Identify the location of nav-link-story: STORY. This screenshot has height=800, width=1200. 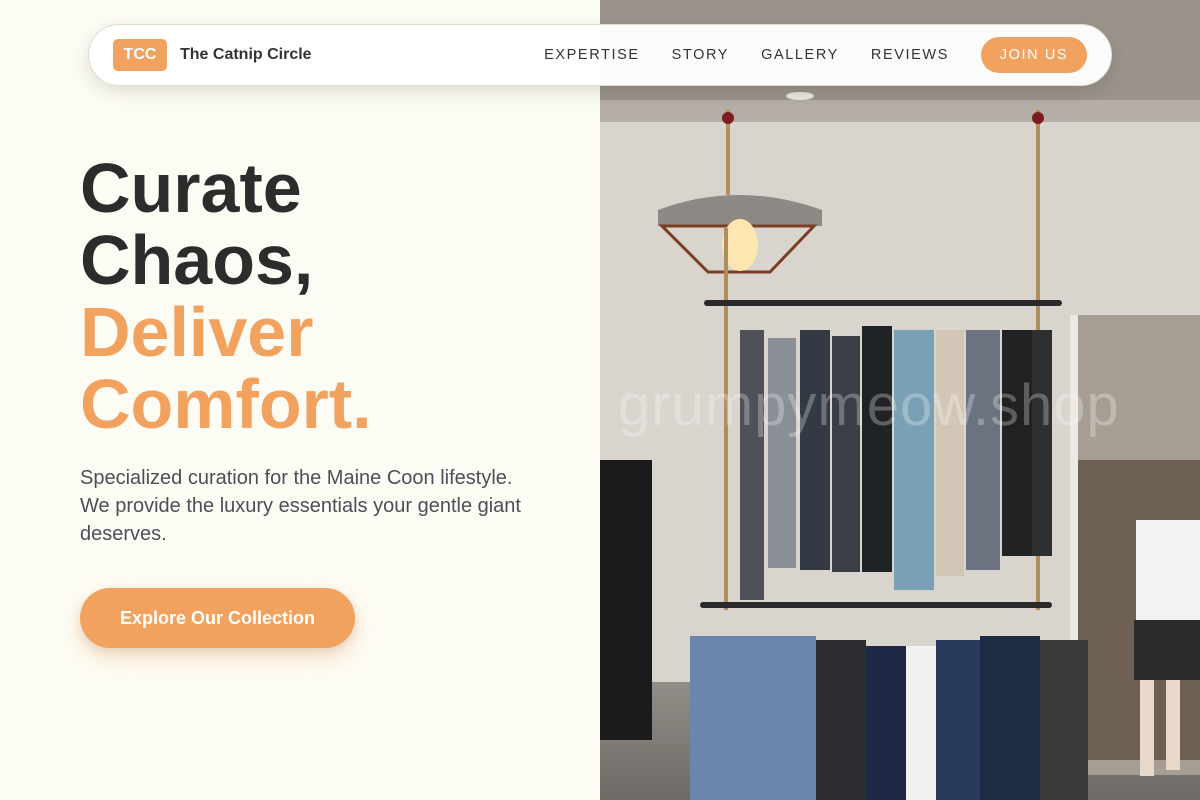
(700, 55).